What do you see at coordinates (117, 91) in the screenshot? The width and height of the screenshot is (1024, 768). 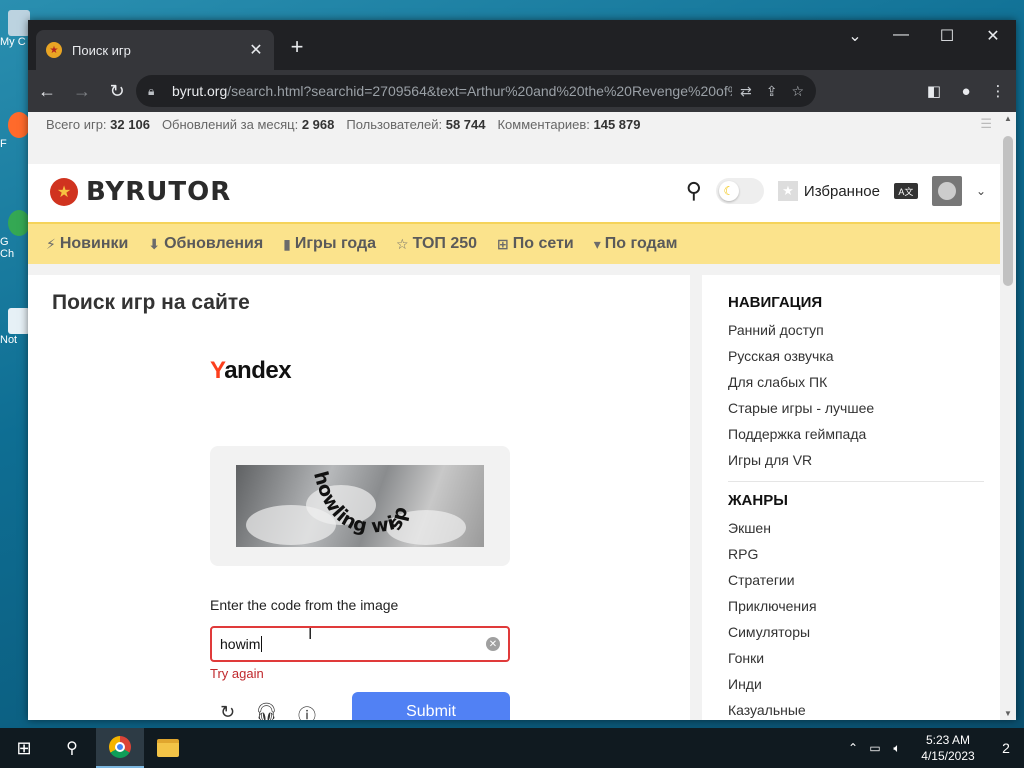 I see `reload-icon: ↻` at bounding box center [117, 91].